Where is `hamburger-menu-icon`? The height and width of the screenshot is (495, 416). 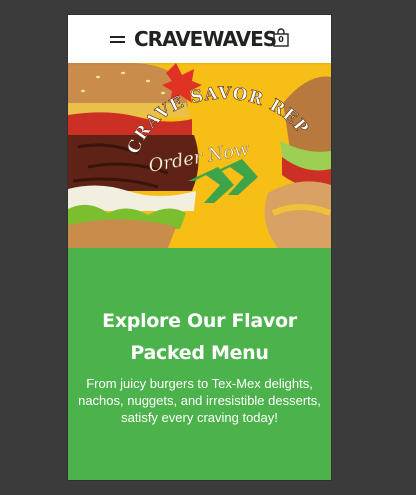 hamburger-menu-icon is located at coordinates (118, 39).